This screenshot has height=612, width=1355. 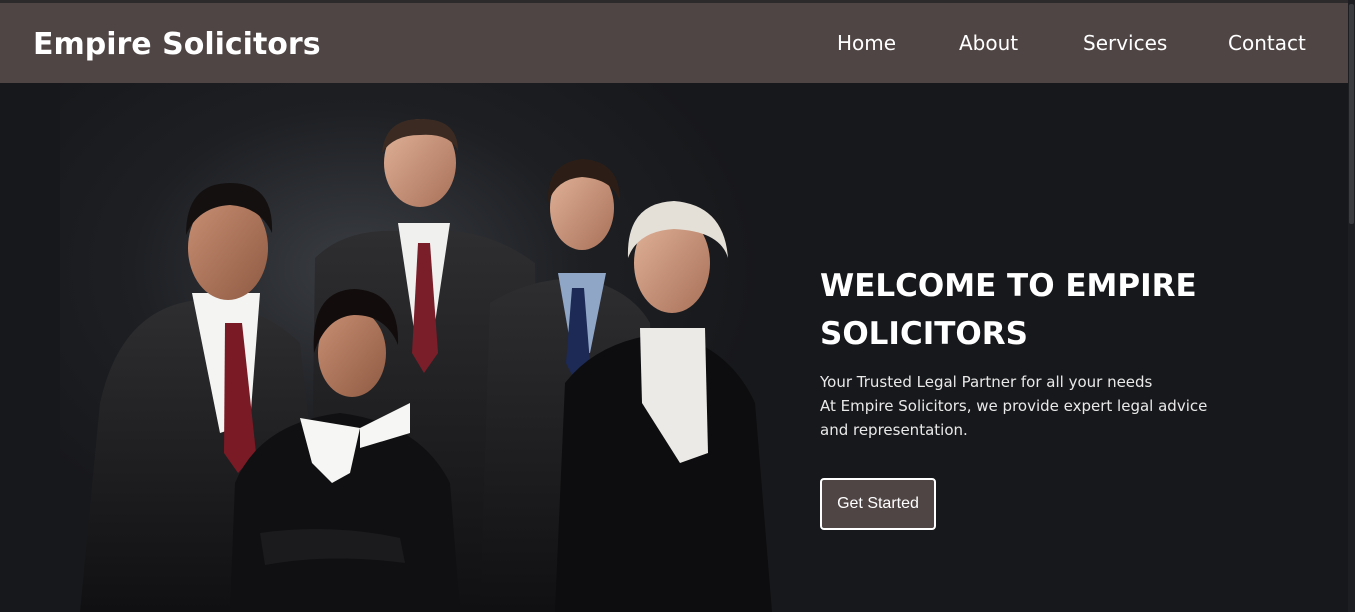 I want to click on hero-headline: WELCOME TO EMPIRE SOLICITORS, so click(x=1008, y=310).